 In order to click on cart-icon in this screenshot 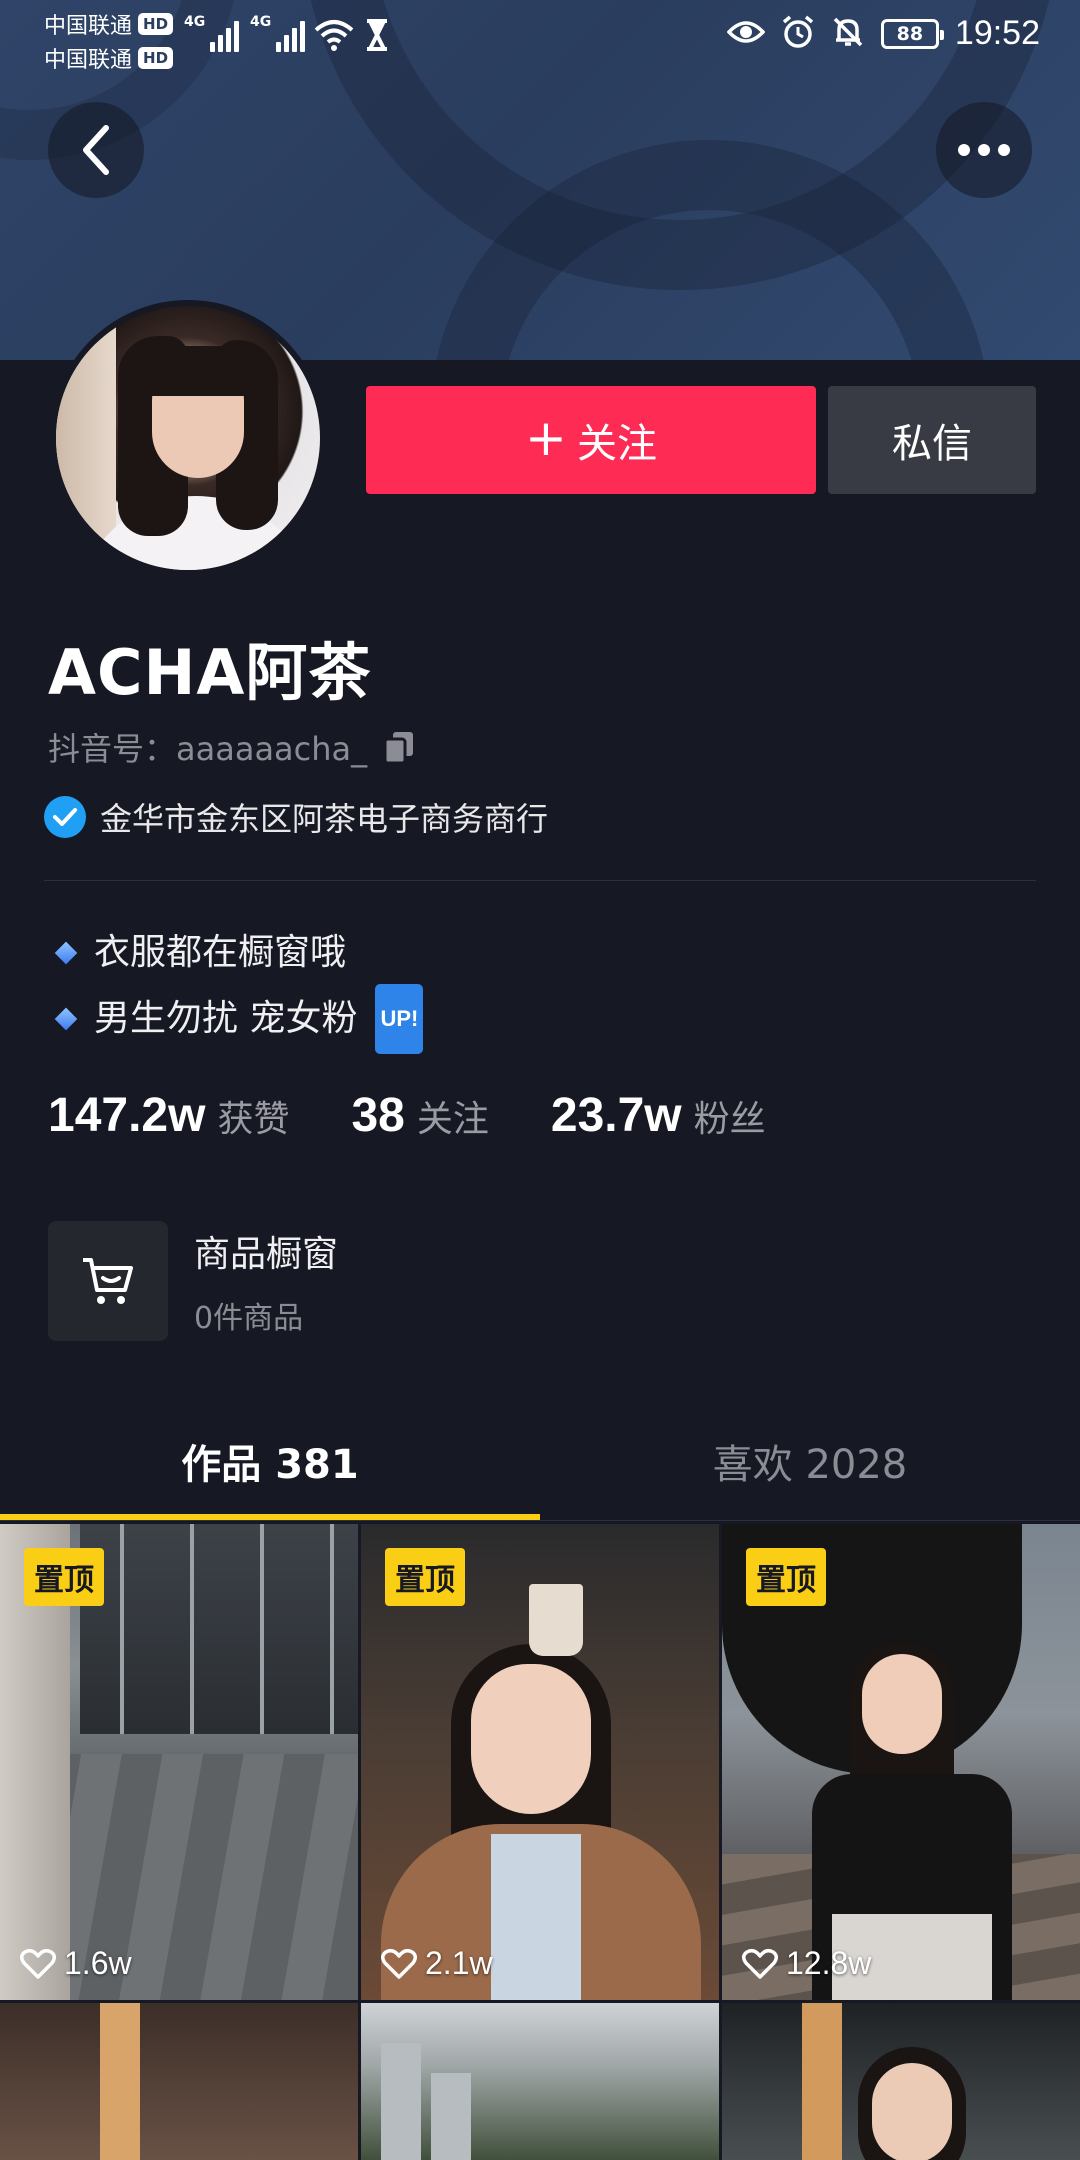, I will do `click(108, 1281)`.